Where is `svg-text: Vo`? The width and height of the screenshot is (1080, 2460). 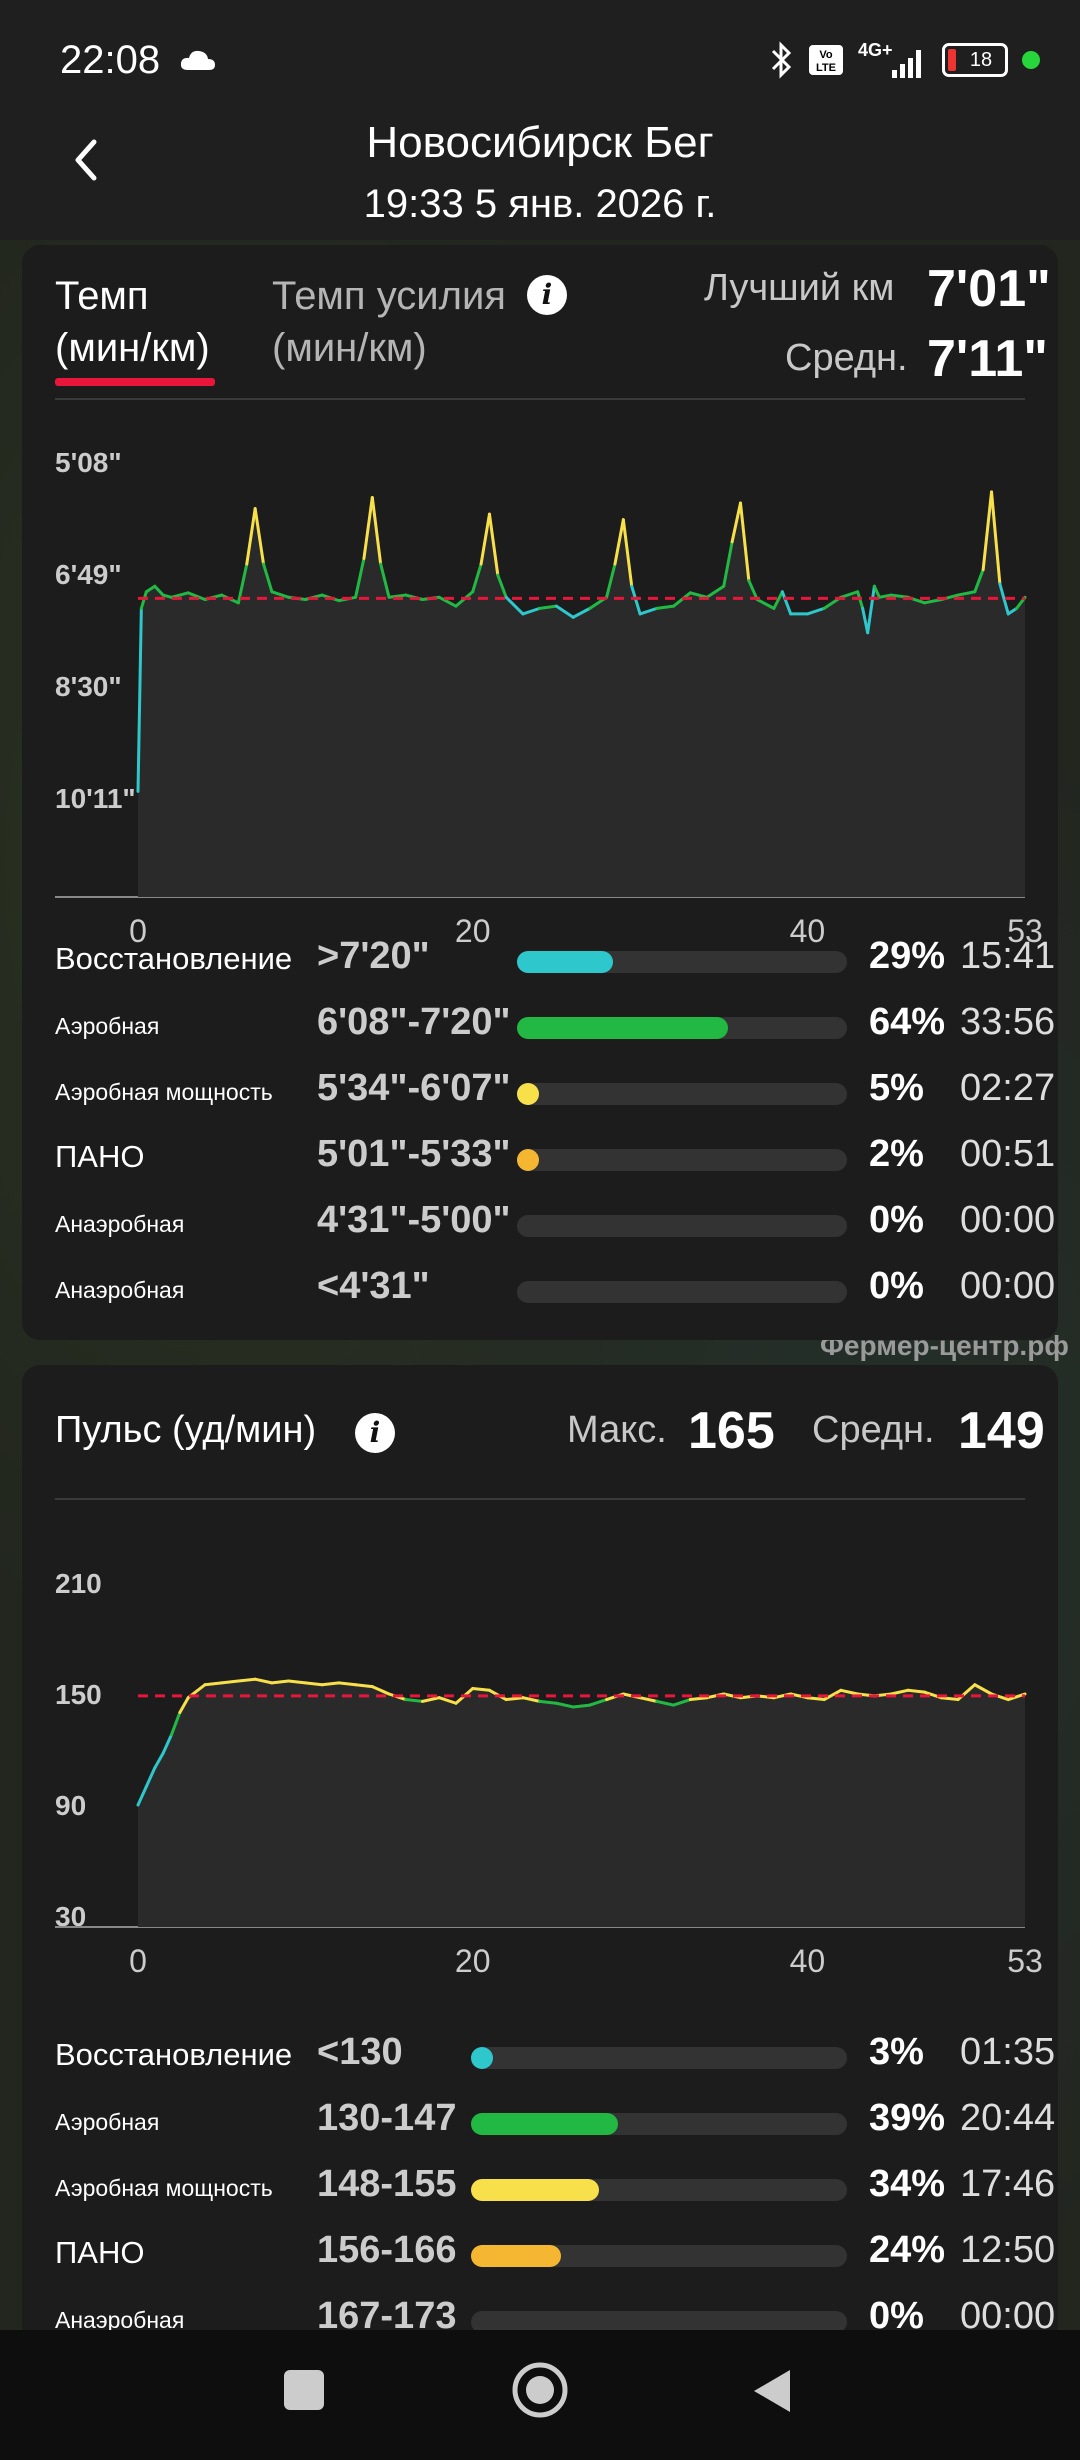
svg-text: Vo is located at coordinates (826, 55).